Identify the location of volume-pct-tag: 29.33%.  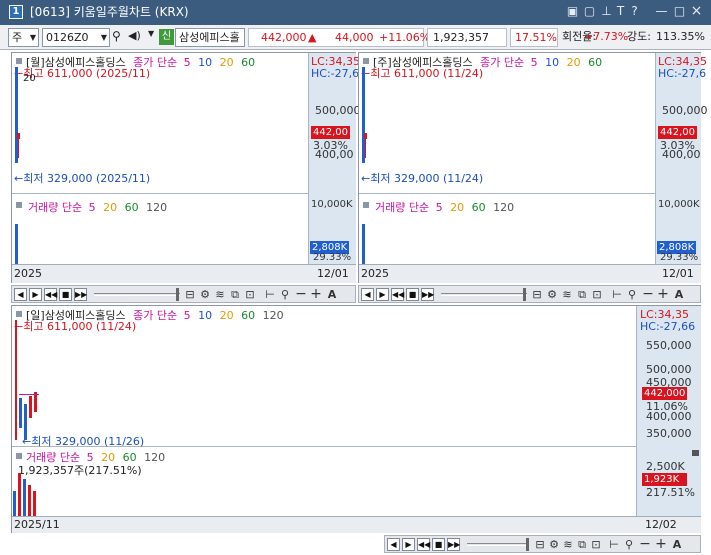
(332, 257).